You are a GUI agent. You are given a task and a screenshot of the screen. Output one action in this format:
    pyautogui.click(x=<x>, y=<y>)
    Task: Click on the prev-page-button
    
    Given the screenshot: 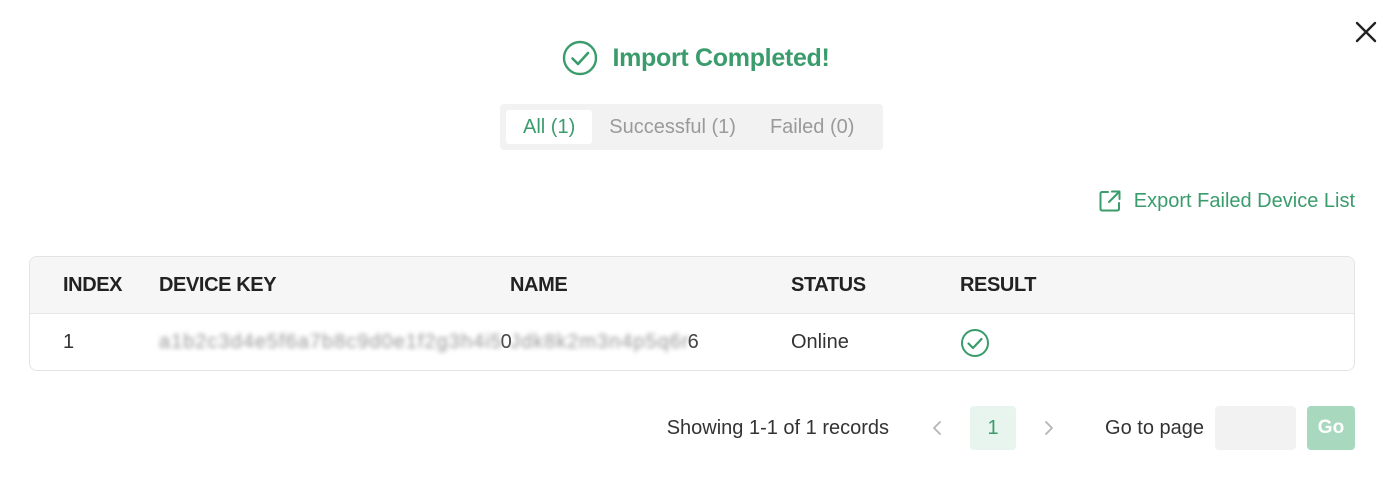 What is the action you would take?
    pyautogui.click(x=937, y=428)
    